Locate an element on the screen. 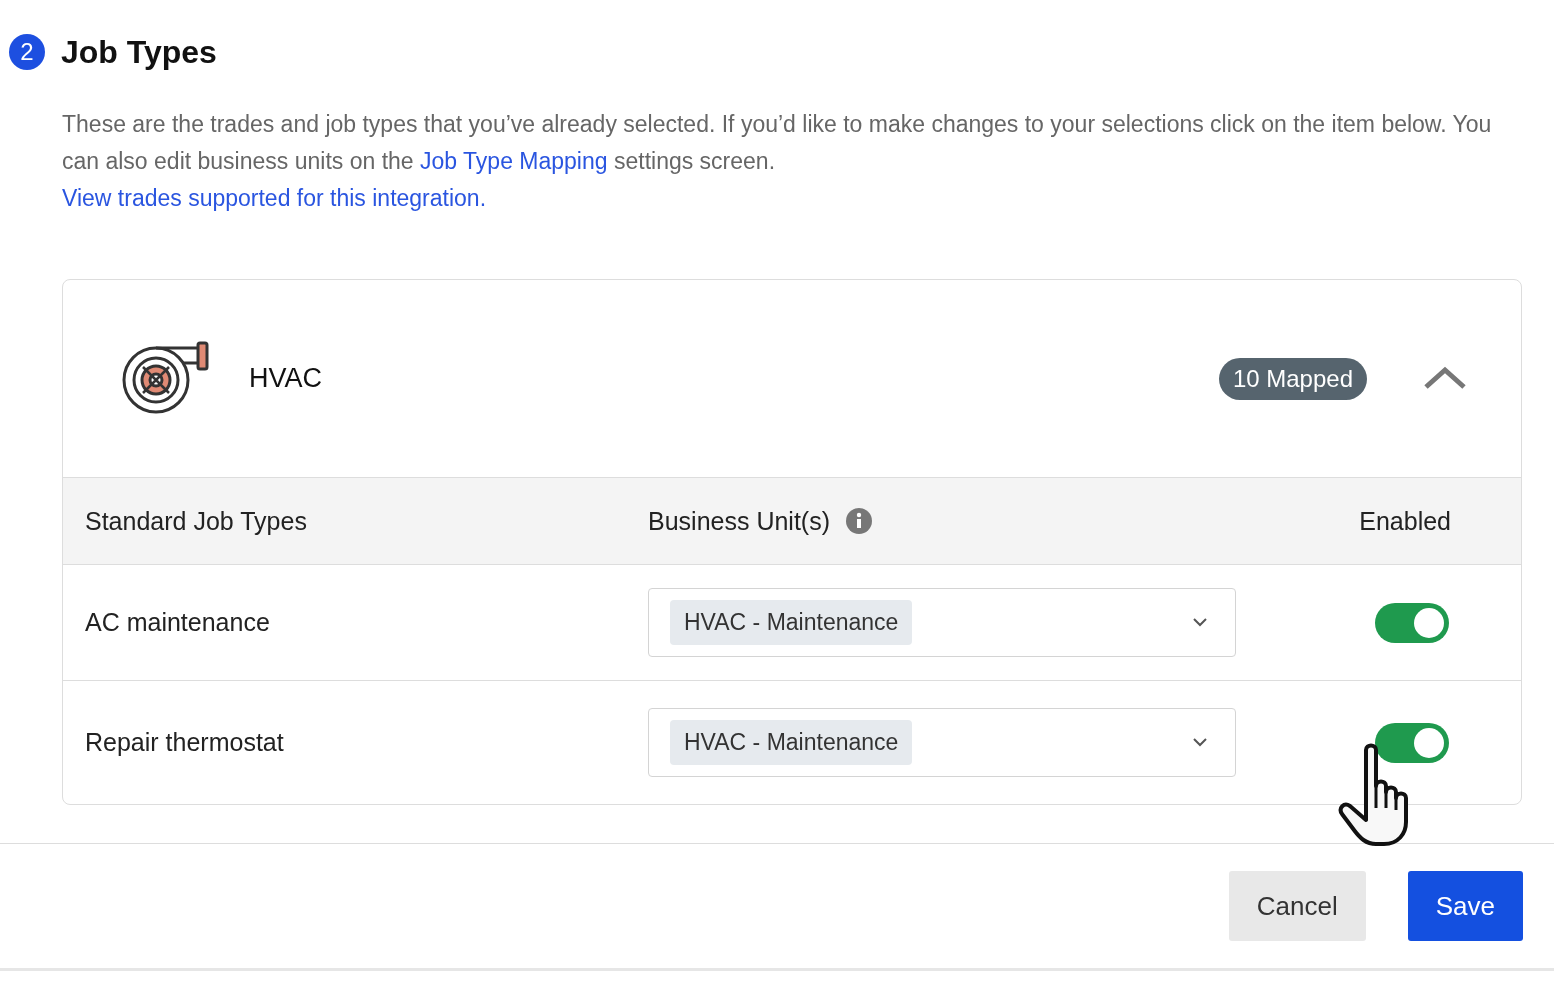 The height and width of the screenshot is (984, 1554). column-header: Business Unit(s) is located at coordinates (739, 521).